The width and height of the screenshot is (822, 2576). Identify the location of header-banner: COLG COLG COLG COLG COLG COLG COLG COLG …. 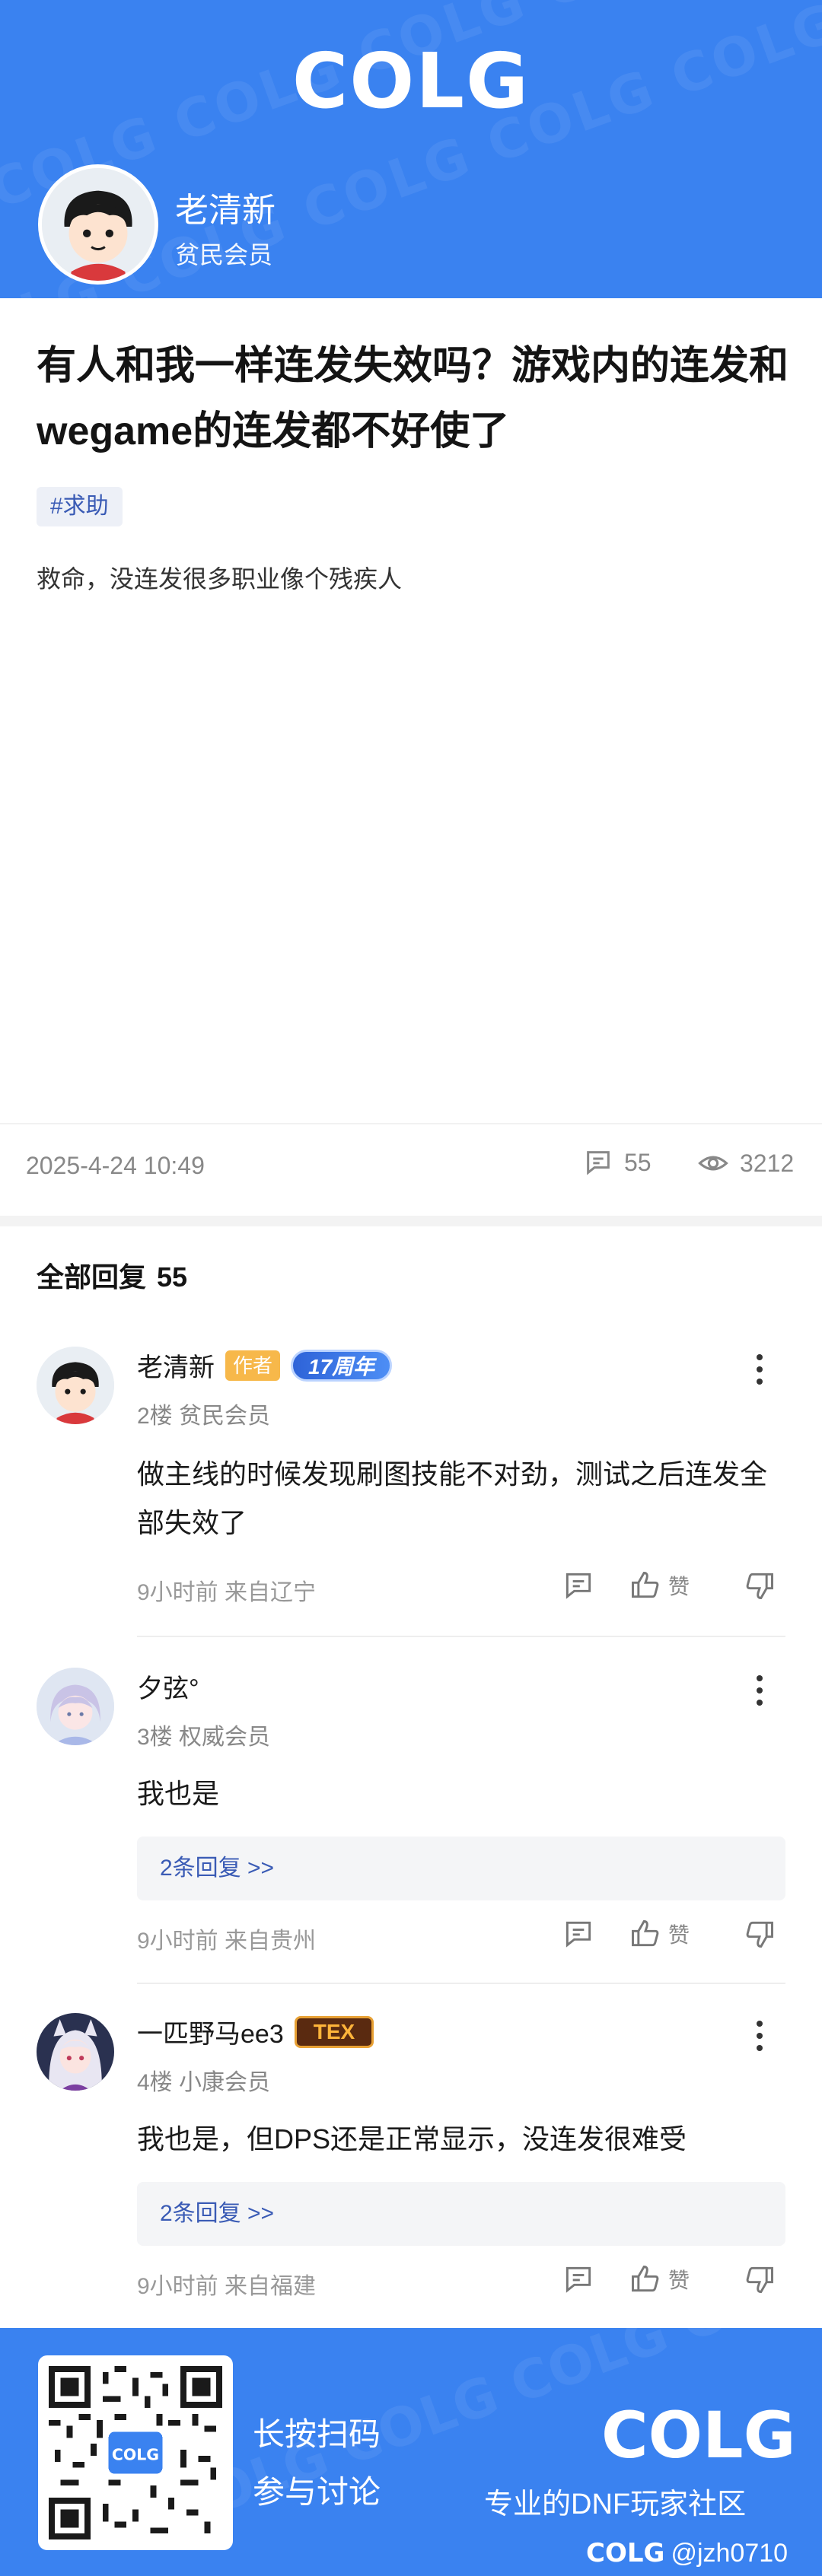
(411, 149).